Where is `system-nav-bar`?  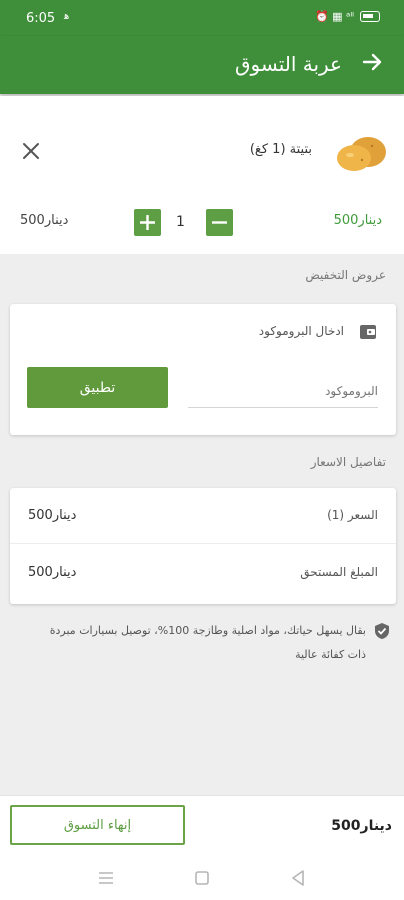
system-nav-bar is located at coordinates (202, 879).